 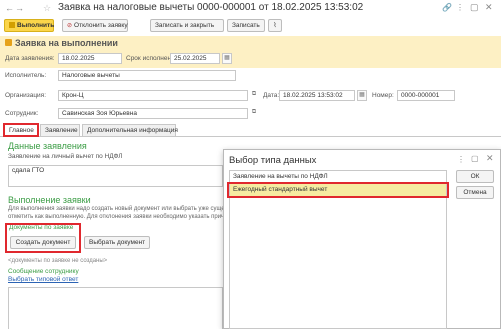 I want to click on reject-button: ⊘ Отклонить заявку, so click(x=95, y=25).